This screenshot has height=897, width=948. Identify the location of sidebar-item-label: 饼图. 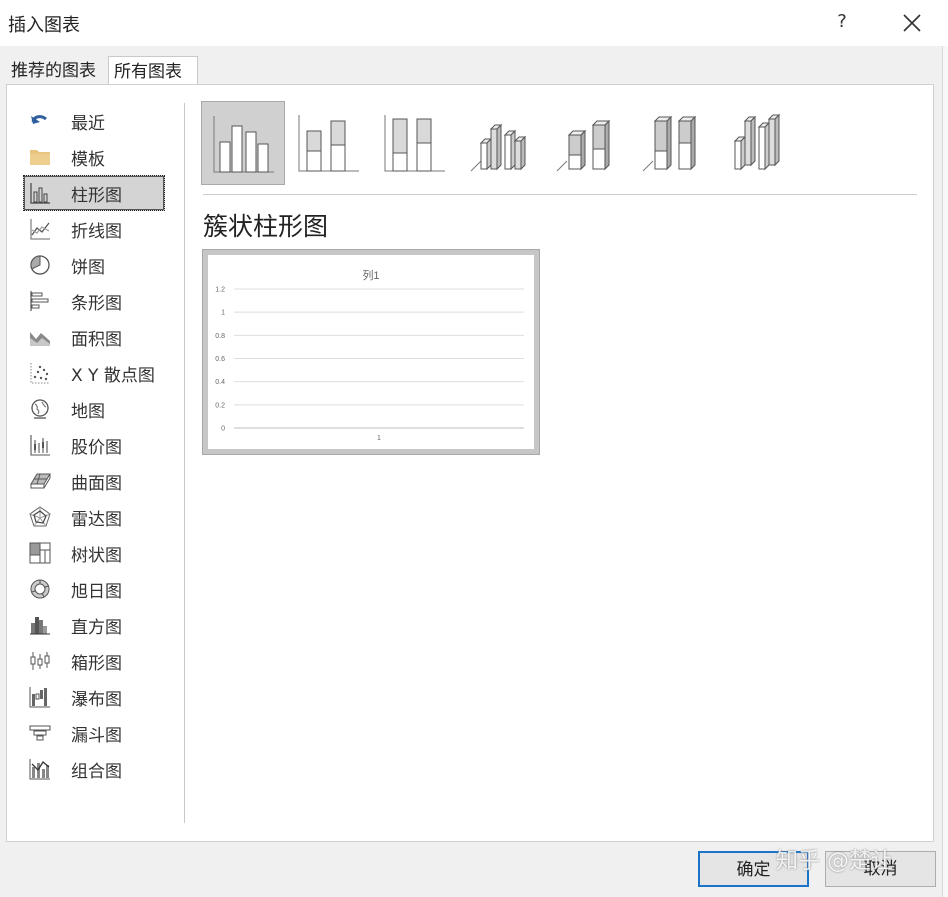
(88, 268).